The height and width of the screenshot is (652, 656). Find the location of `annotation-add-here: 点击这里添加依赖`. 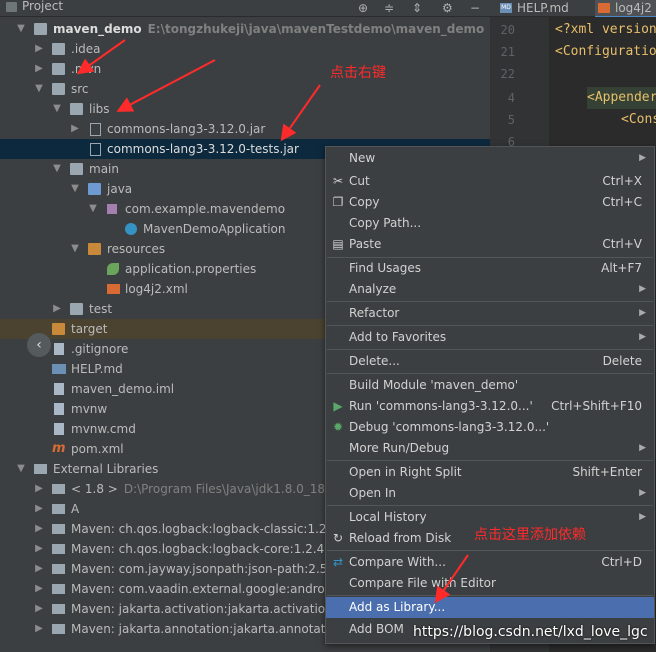

annotation-add-here: 点击这里添加依赖 is located at coordinates (530, 535).